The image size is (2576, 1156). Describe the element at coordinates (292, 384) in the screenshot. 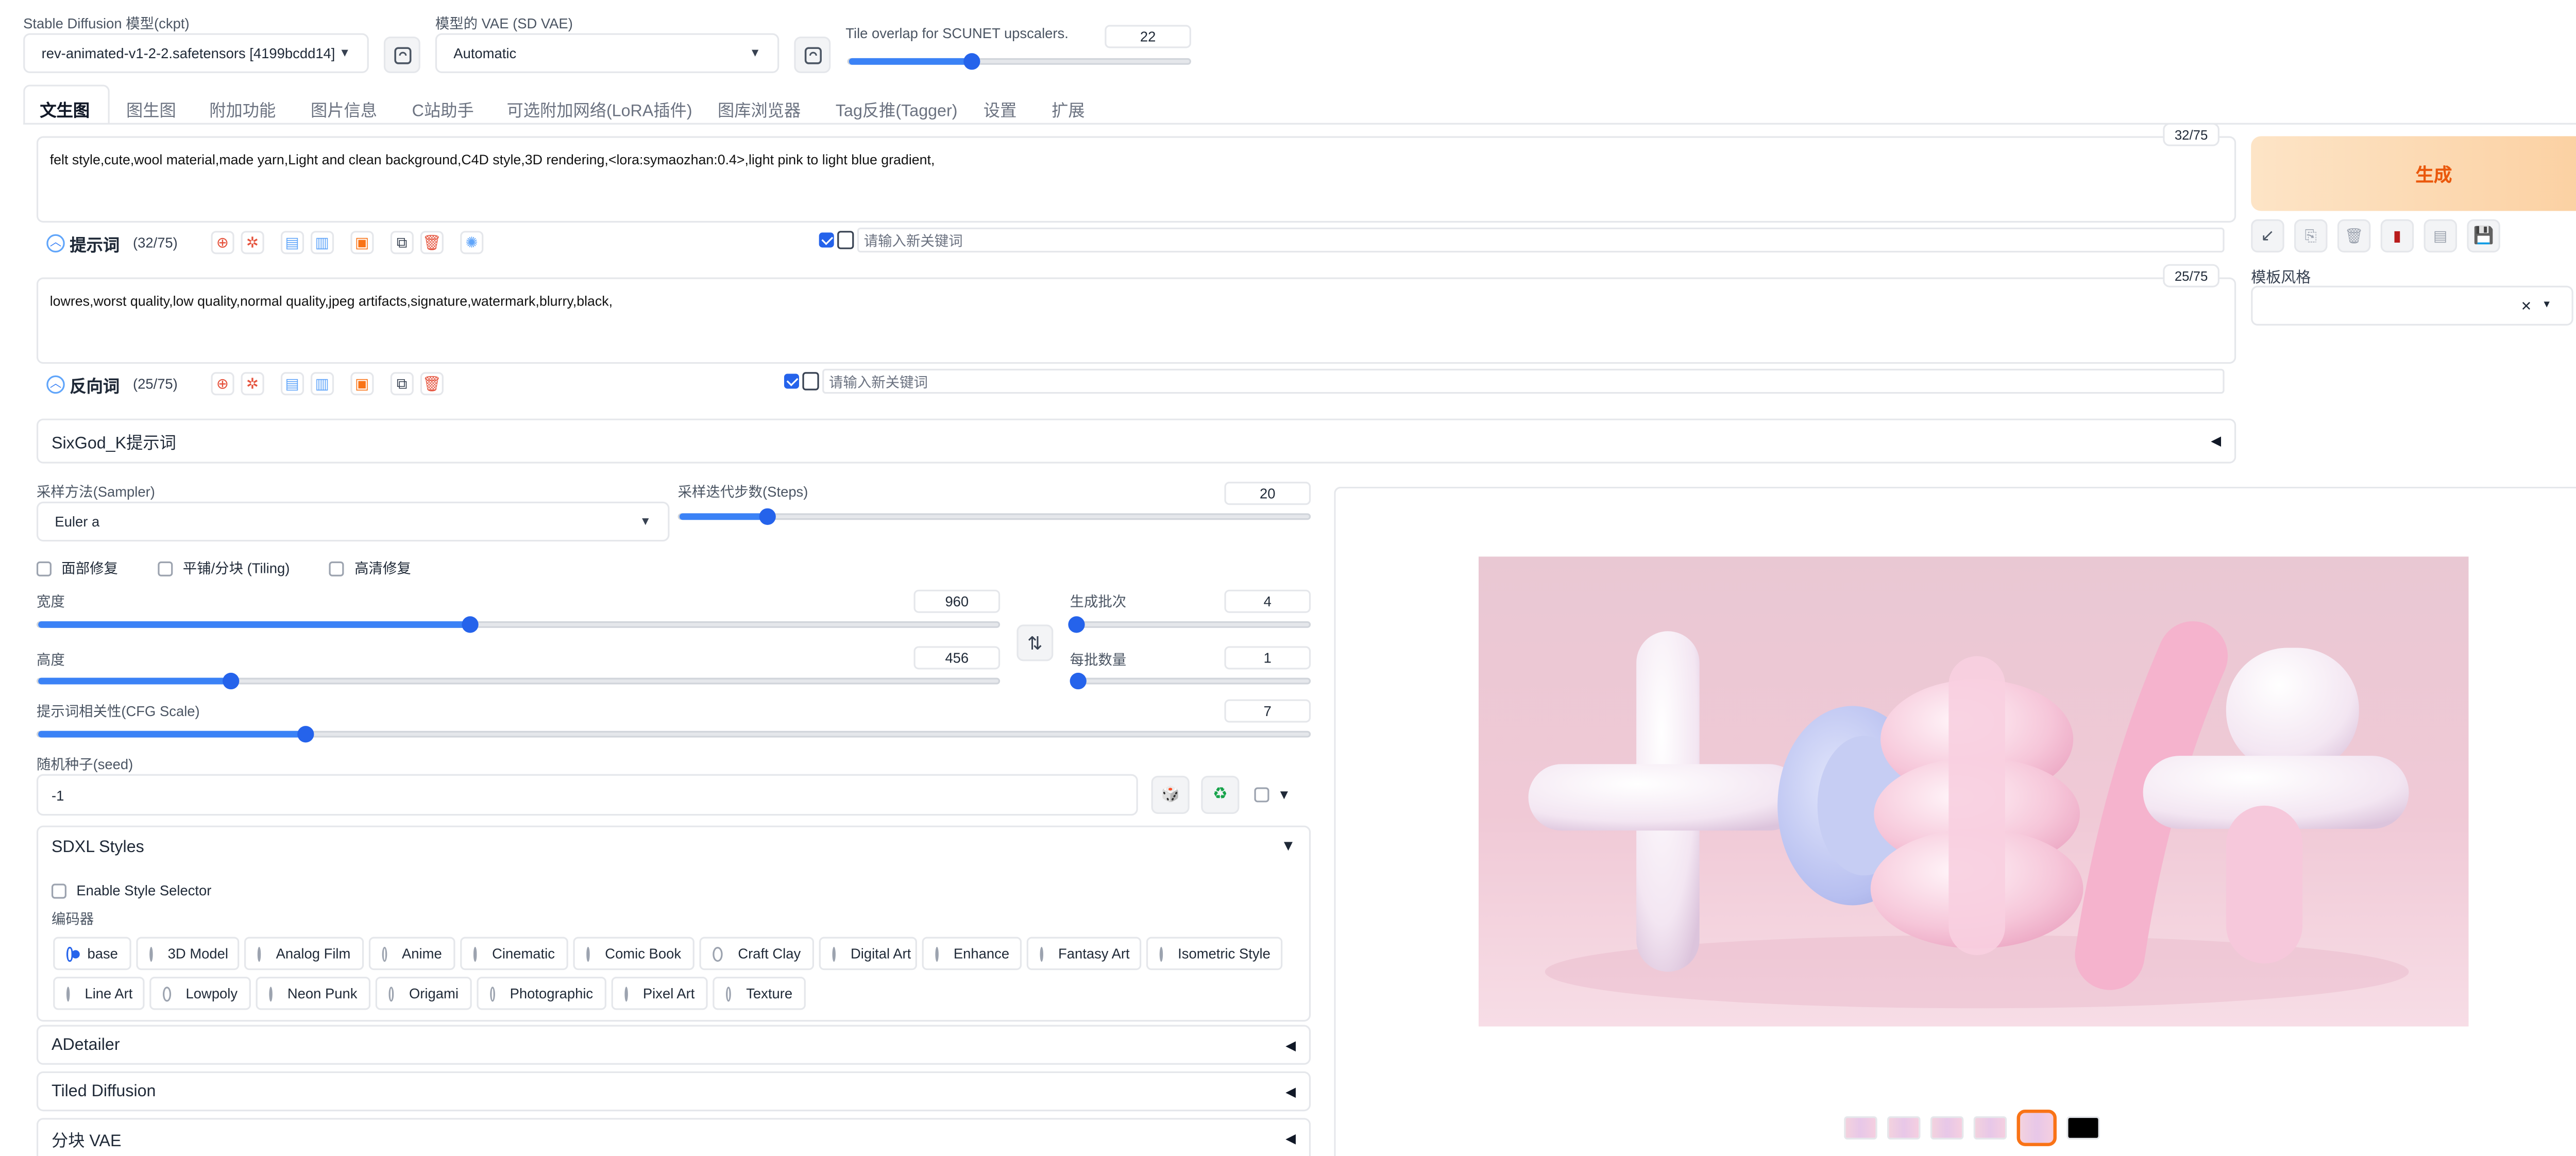

I see `copy-icon: ▤` at that location.